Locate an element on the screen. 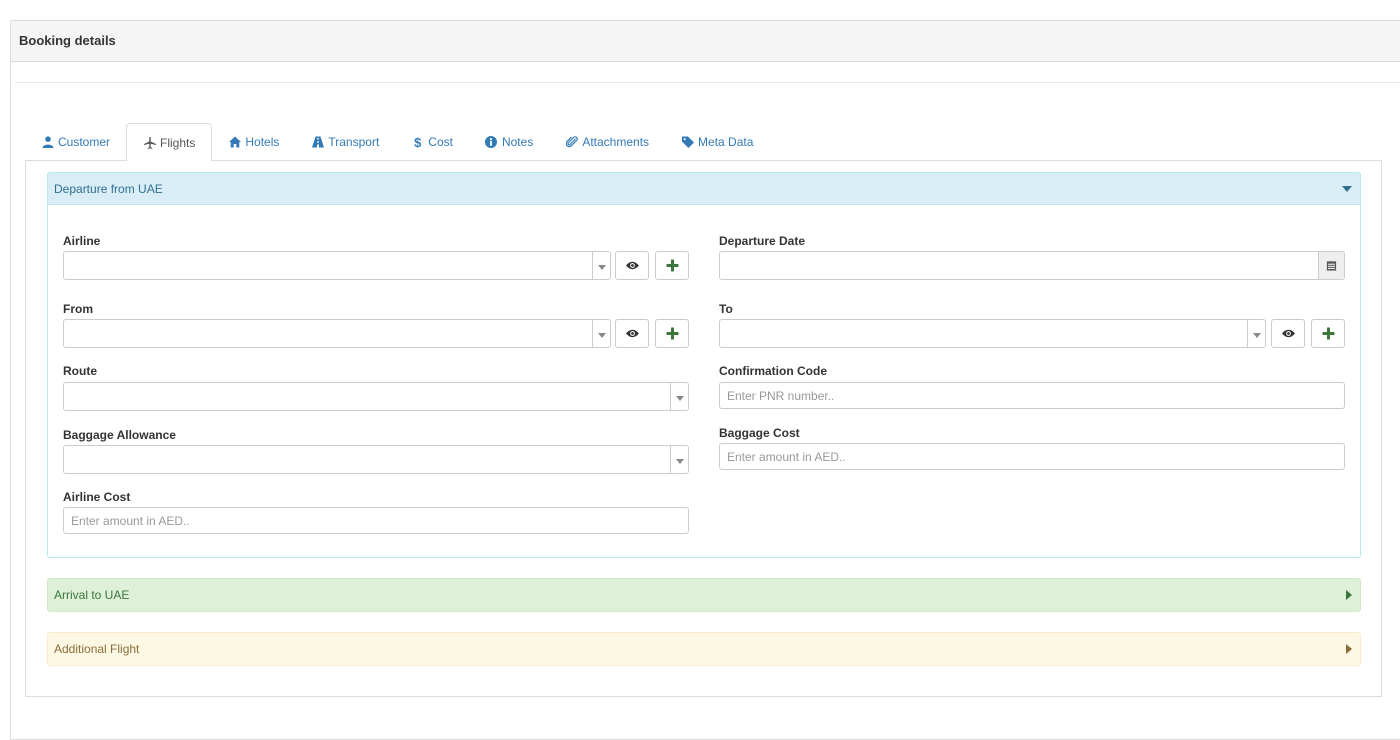 This screenshot has width=1400, height=740. add-from-button is located at coordinates (672, 333).